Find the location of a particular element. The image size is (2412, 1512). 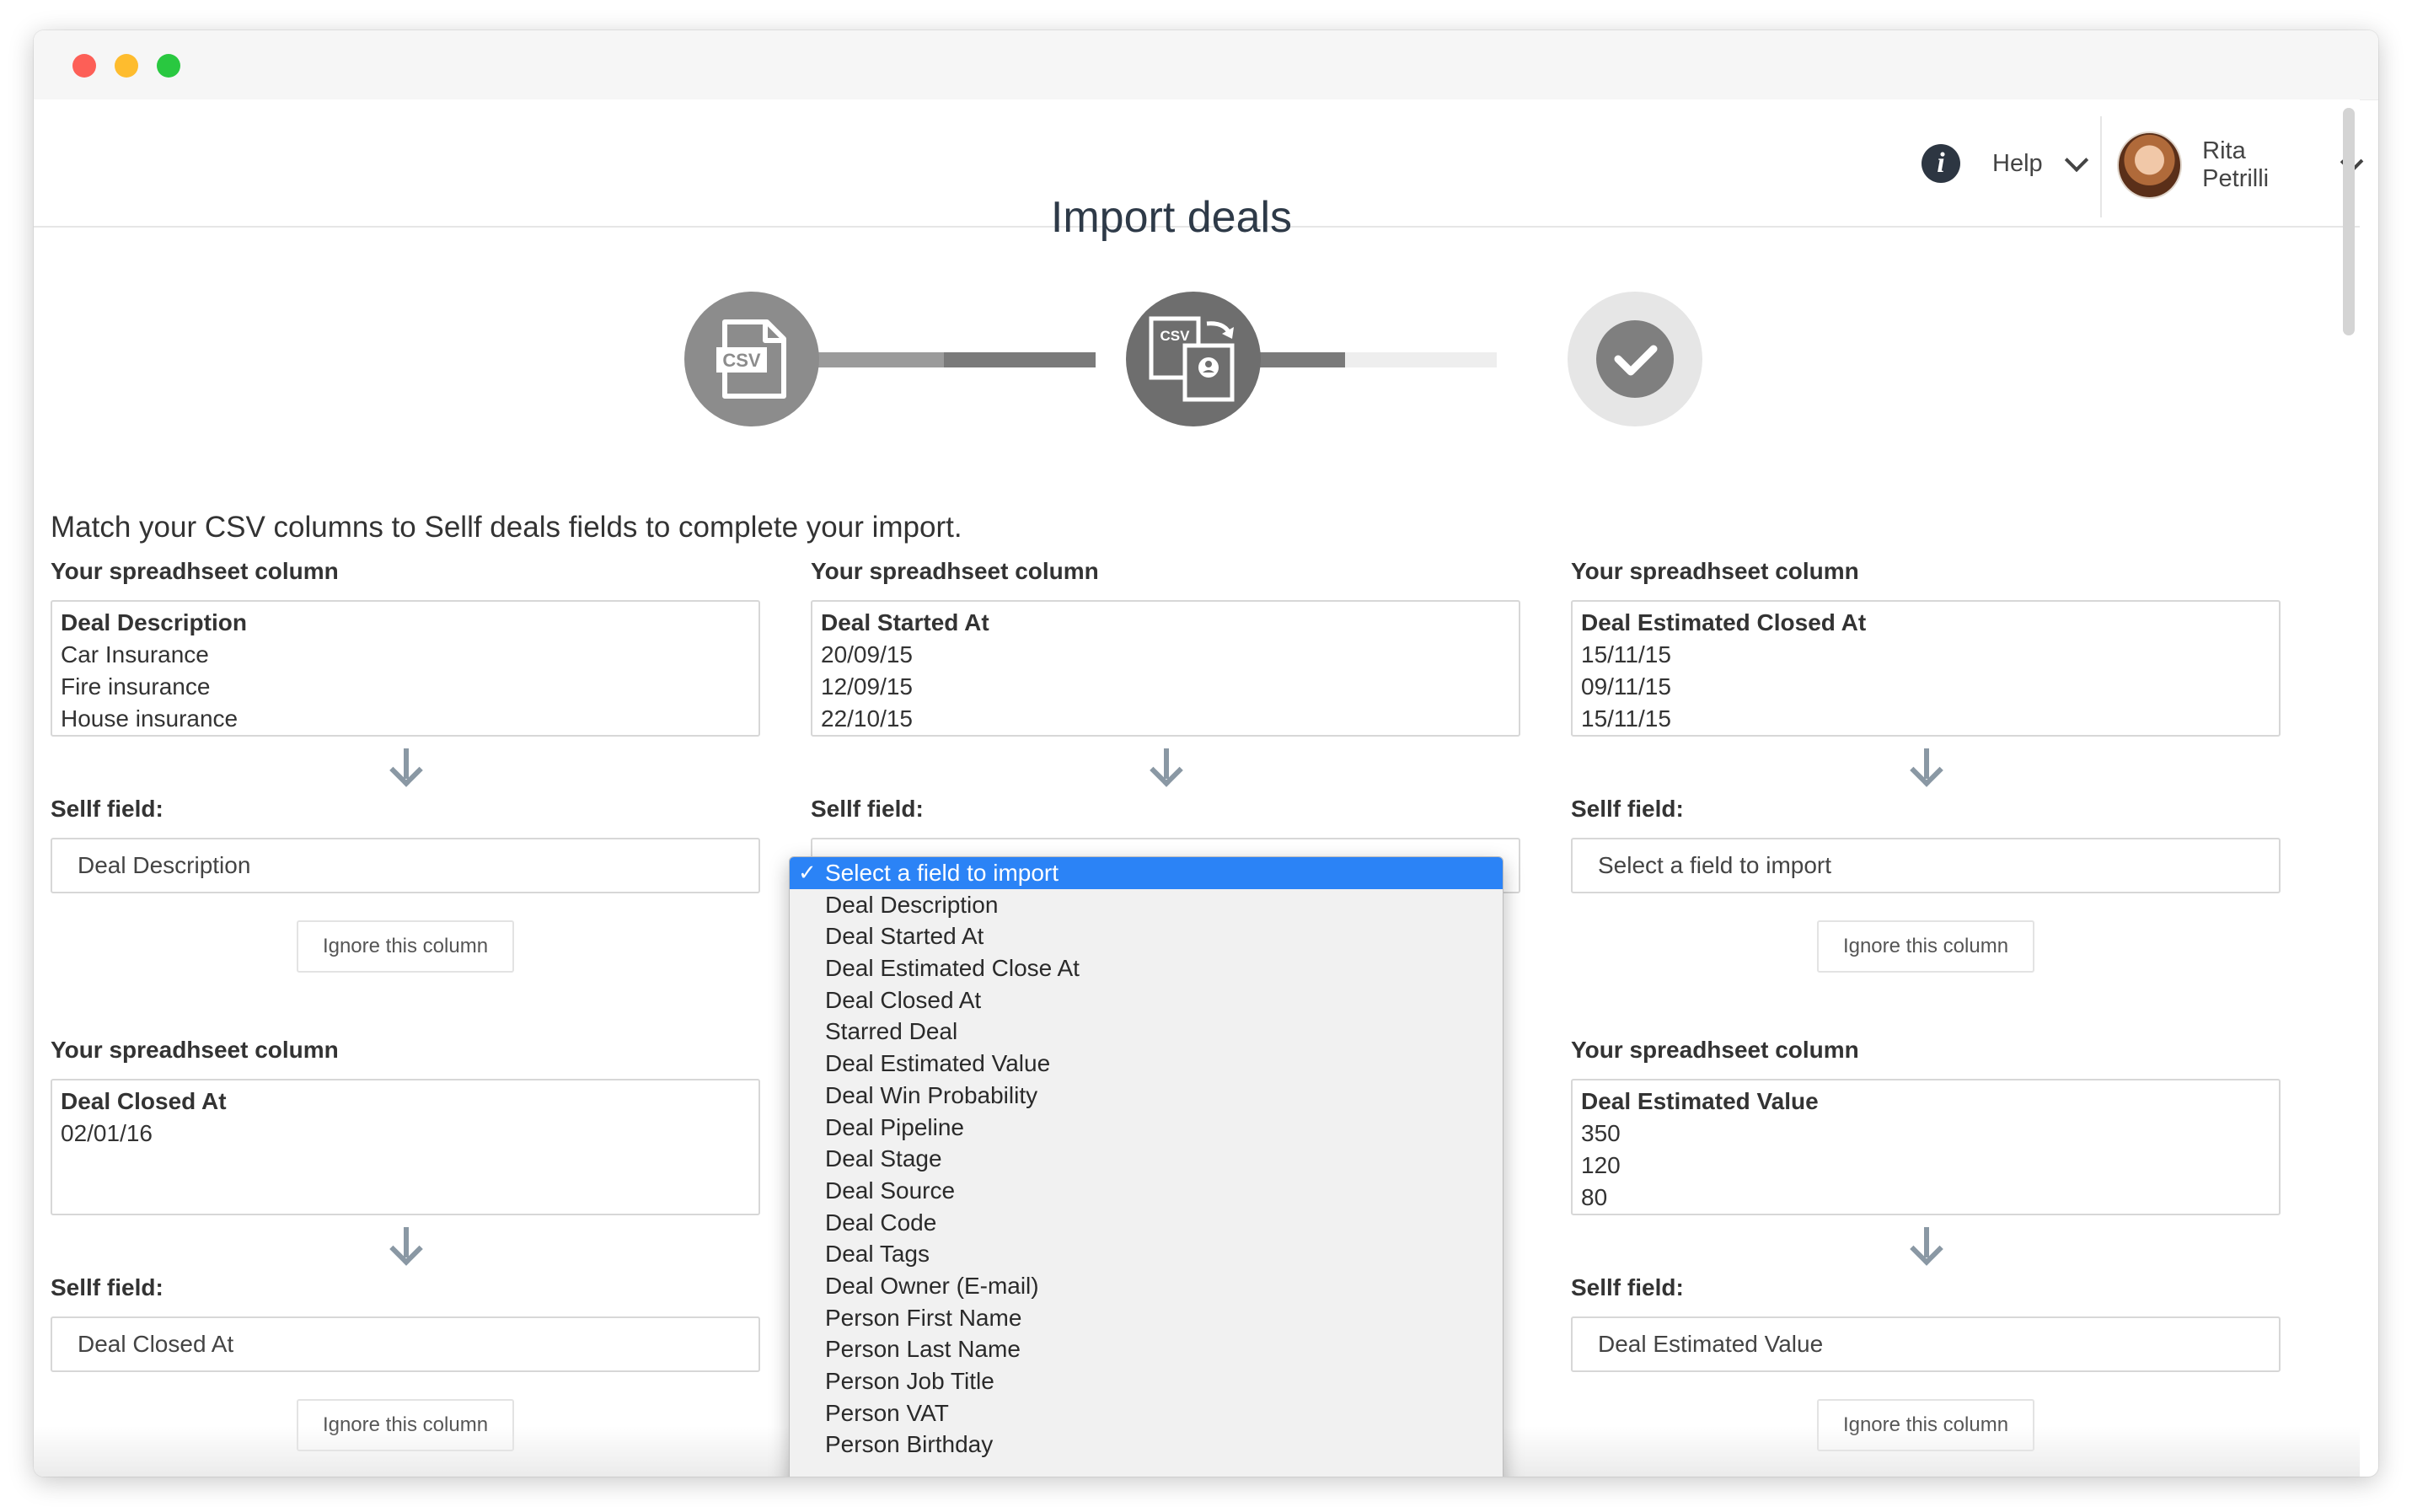

dropdown-option-label: Deal Pipeline is located at coordinates (894, 1126).